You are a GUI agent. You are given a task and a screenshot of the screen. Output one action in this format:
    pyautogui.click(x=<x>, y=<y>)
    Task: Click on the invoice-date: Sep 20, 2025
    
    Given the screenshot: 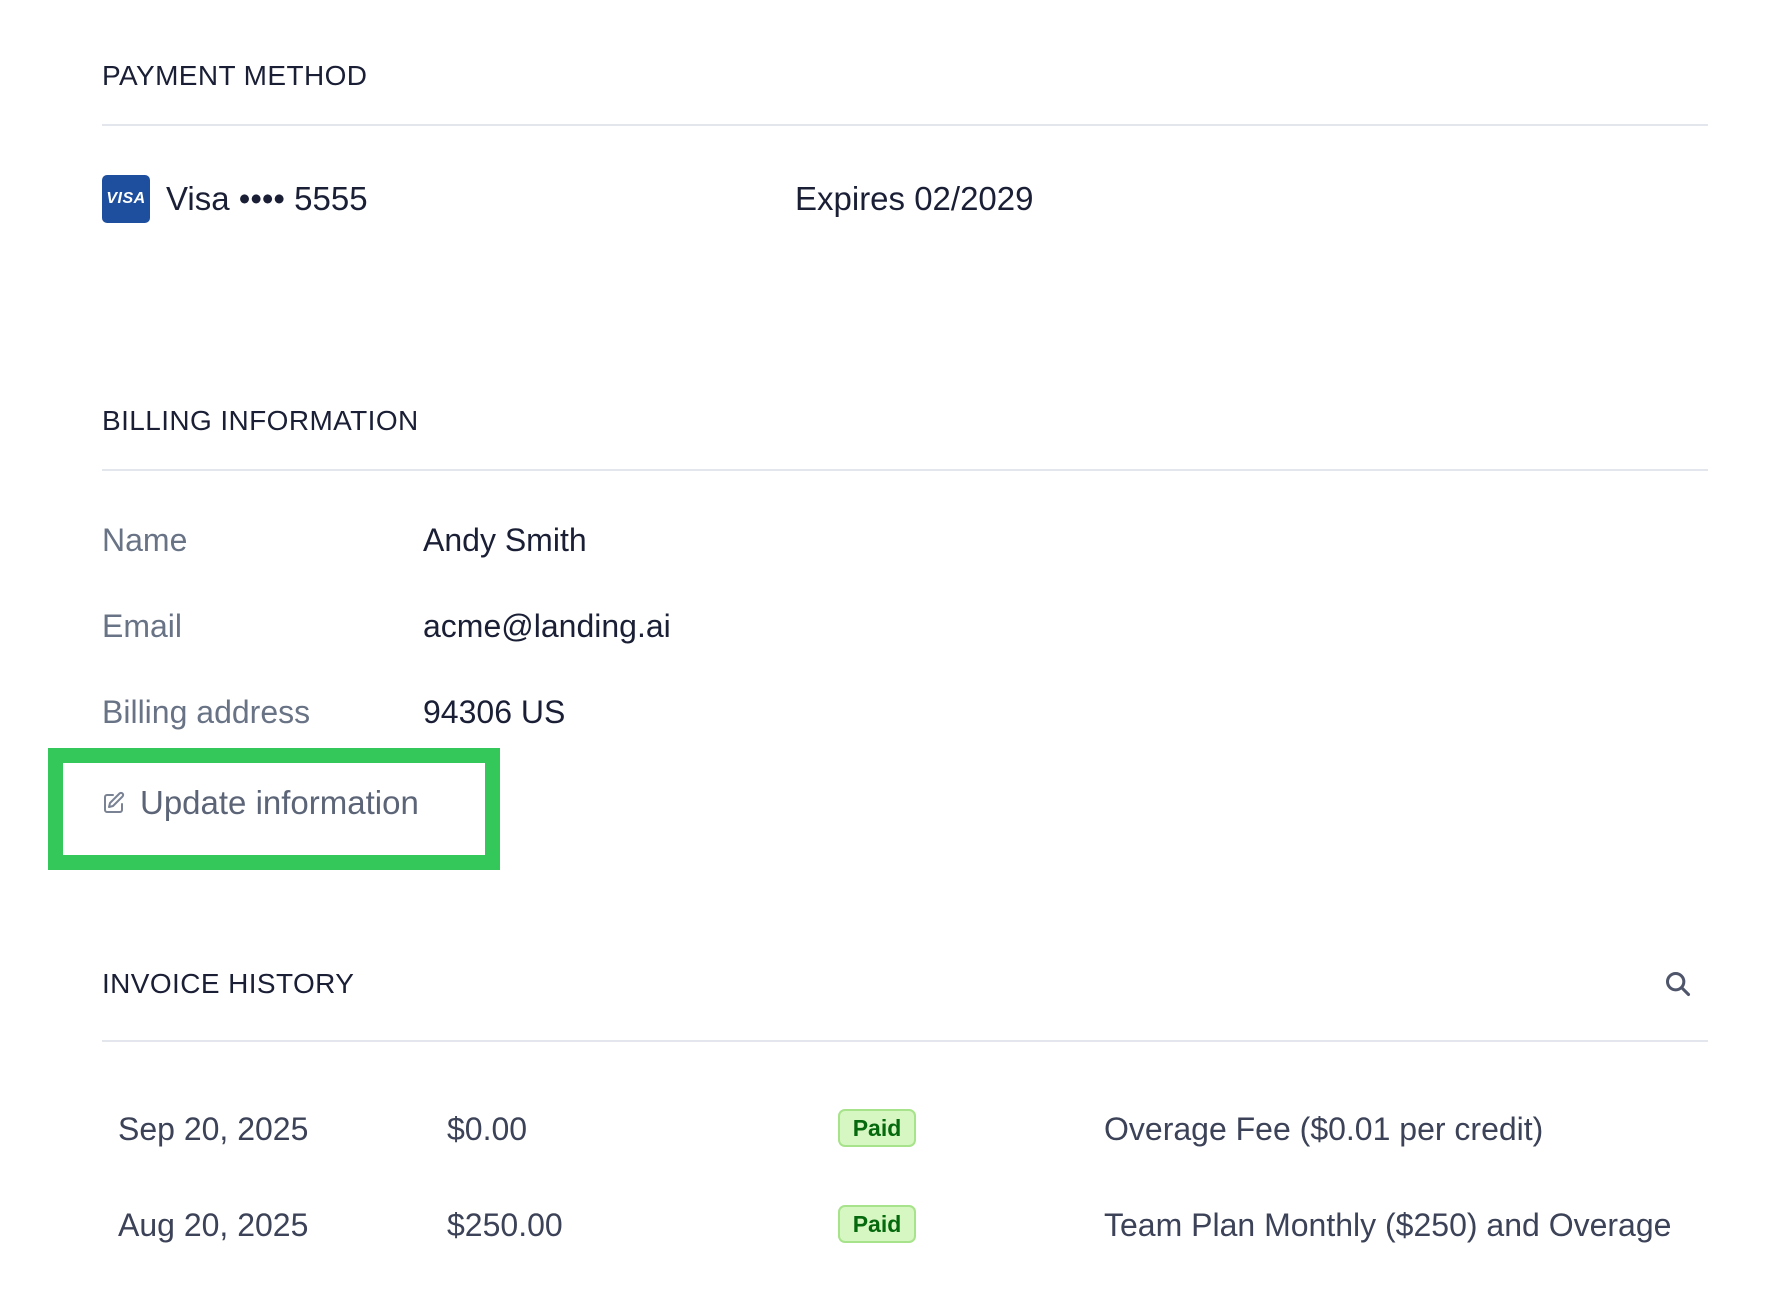 What is the action you would take?
    pyautogui.click(x=213, y=1129)
    